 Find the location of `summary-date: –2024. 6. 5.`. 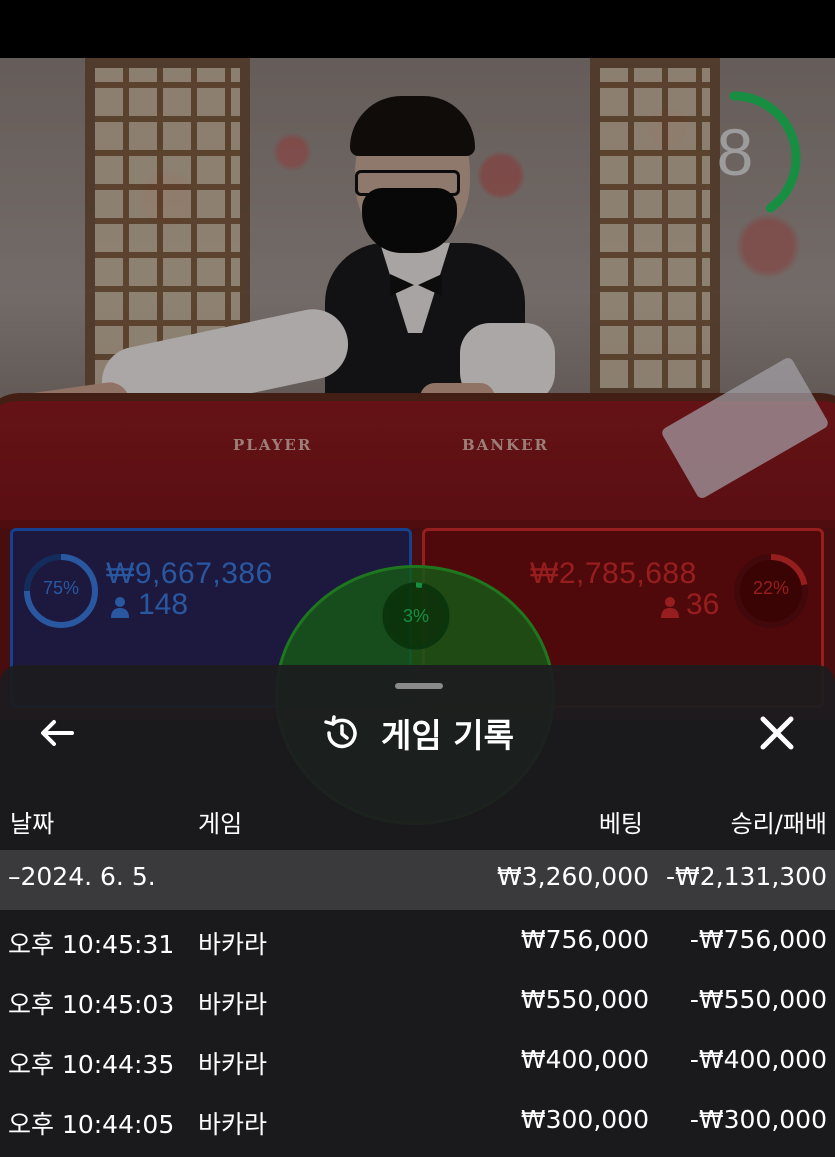

summary-date: –2024. 6. 5. is located at coordinates (82, 876).